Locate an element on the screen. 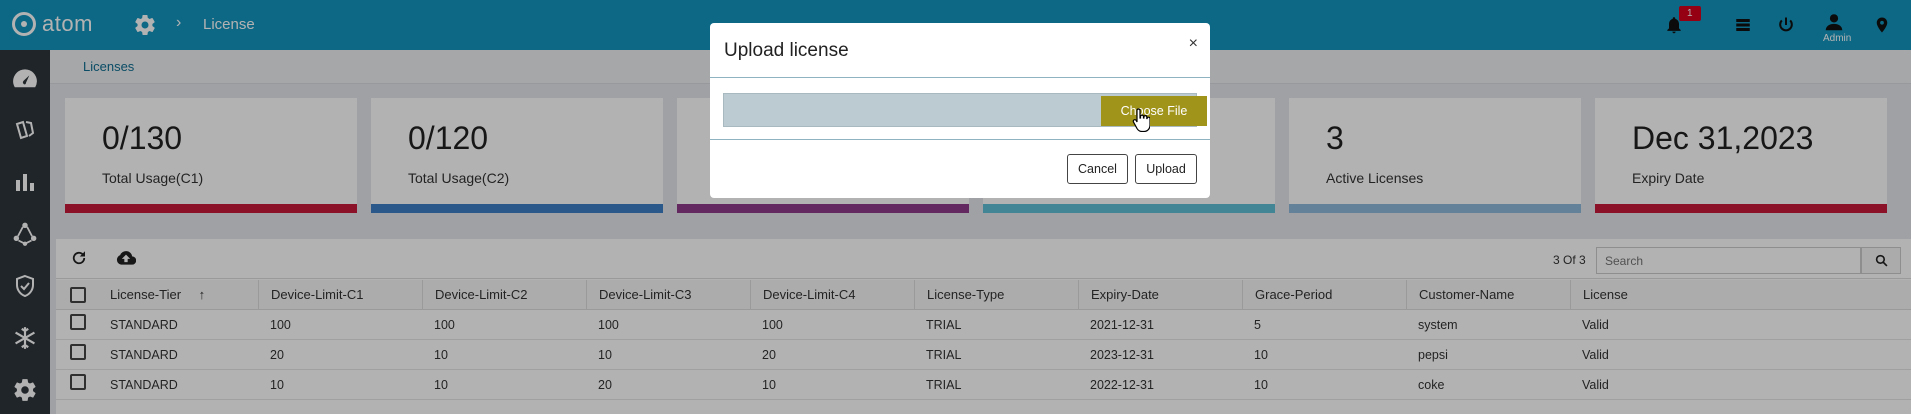 The height and width of the screenshot is (414, 1911). close-icon: × is located at coordinates (1193, 44).